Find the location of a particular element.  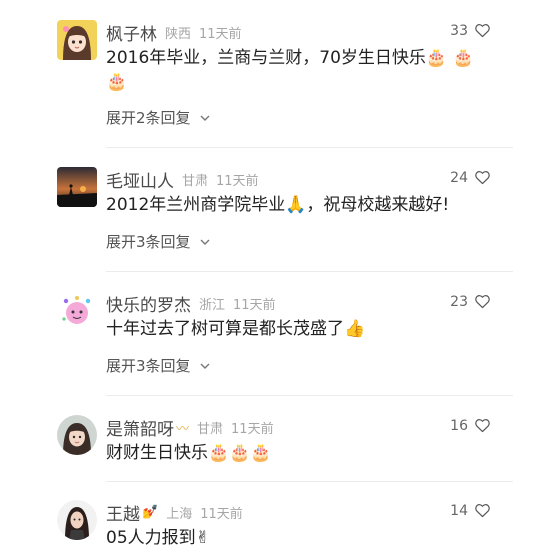

user-location: 浙江 is located at coordinates (212, 305).